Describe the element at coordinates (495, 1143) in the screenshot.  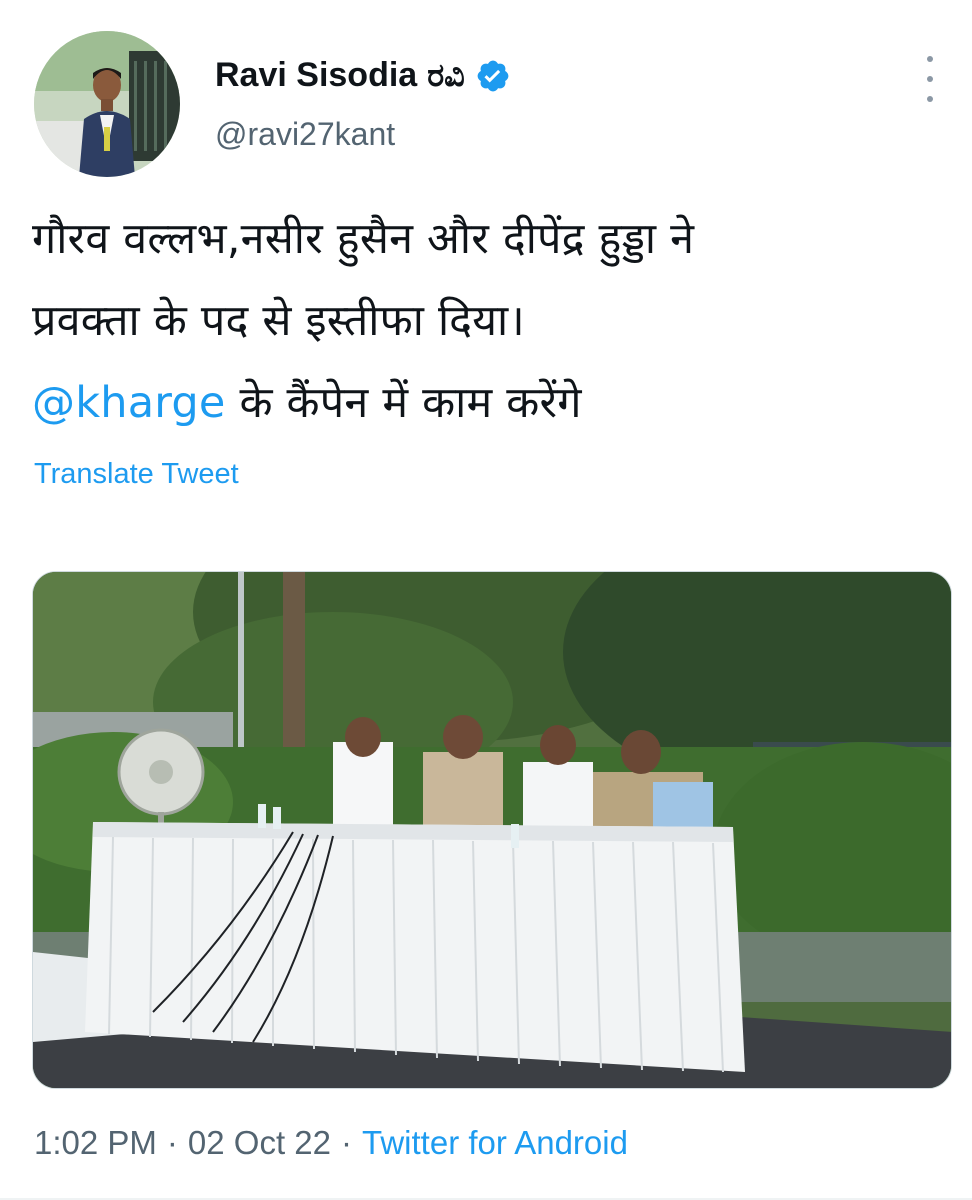
I see `tweet-source-link: Twitter for Android` at that location.